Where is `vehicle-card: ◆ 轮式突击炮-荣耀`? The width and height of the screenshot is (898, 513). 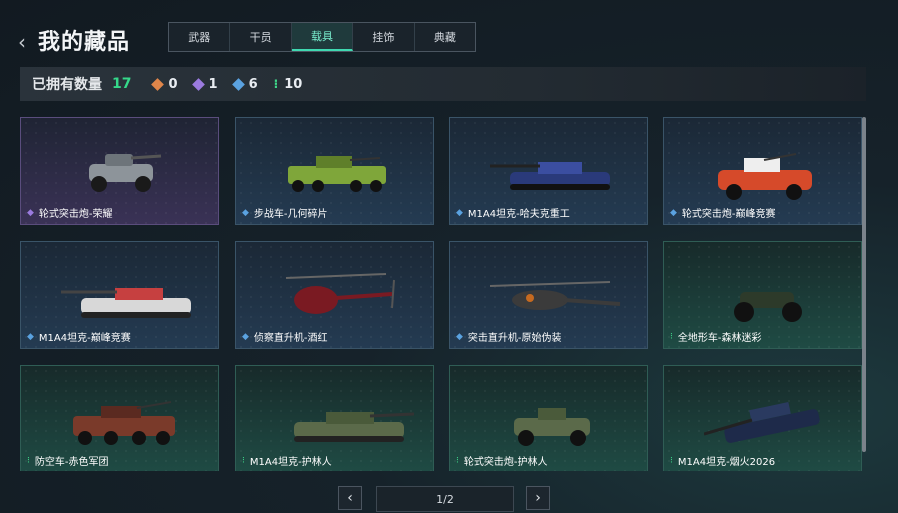 vehicle-card: ◆ 轮式突击炮-荣耀 is located at coordinates (119, 171).